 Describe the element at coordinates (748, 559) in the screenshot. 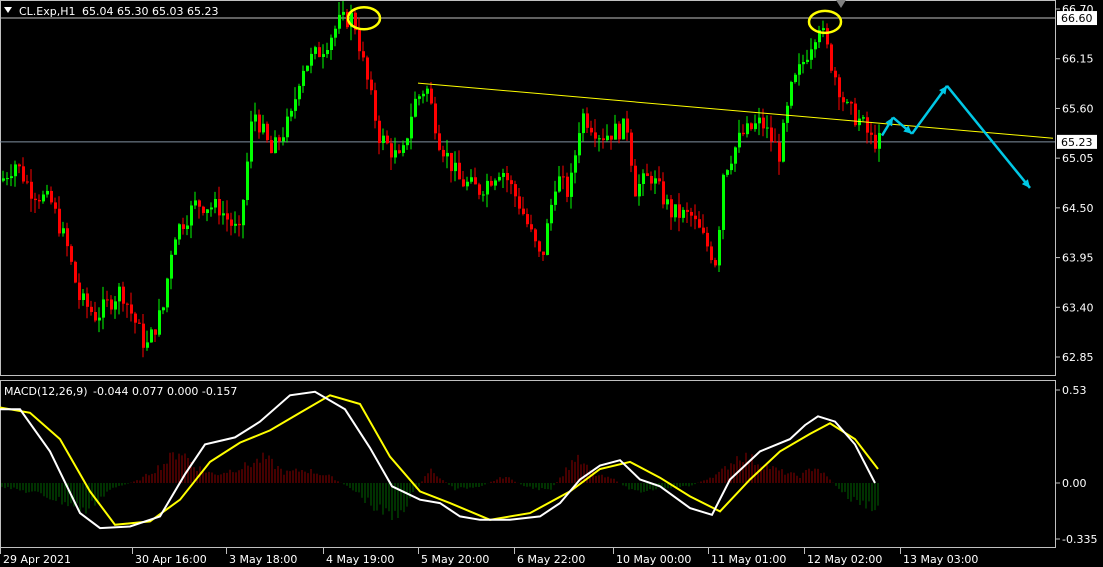

I see `time-tick-label: 11 May 01:00` at that location.